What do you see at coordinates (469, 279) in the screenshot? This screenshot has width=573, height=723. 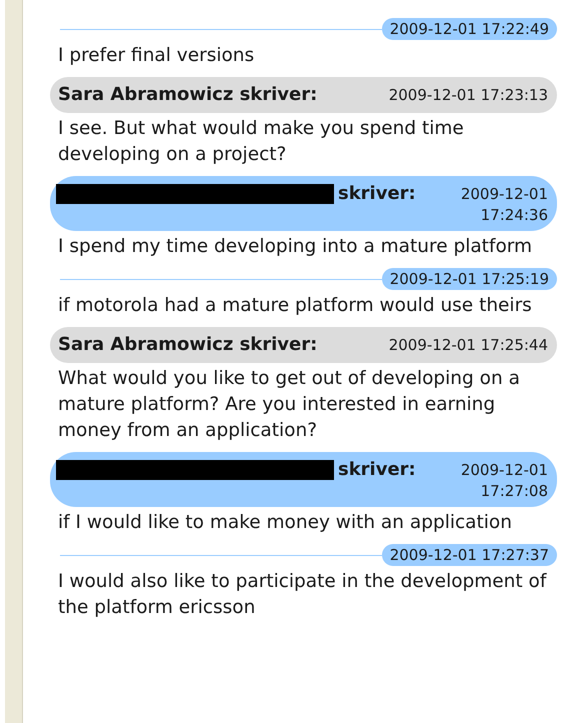 I see `timestamp: 2009-12-01 17:25:19` at bounding box center [469, 279].